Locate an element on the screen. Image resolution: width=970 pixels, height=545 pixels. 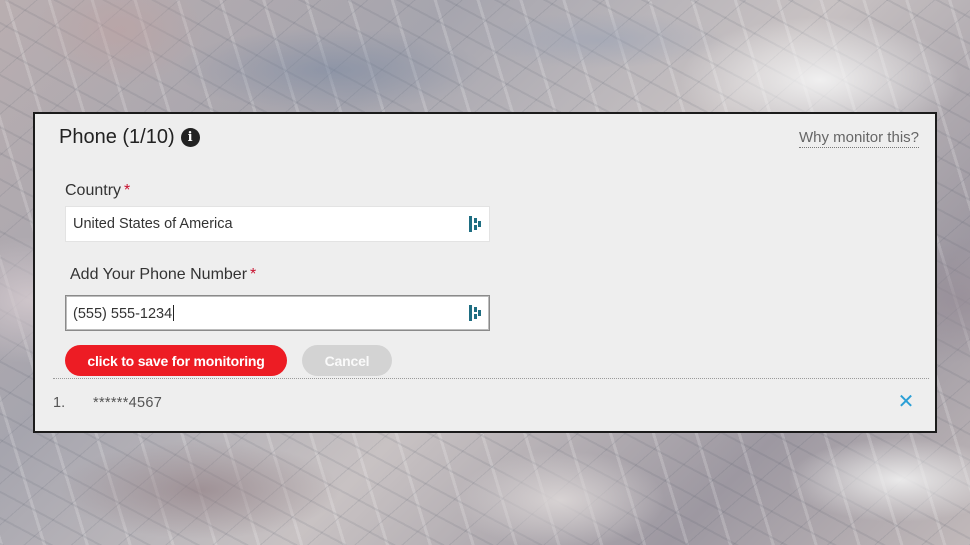
list-item-index: 1. is located at coordinates (59, 403).